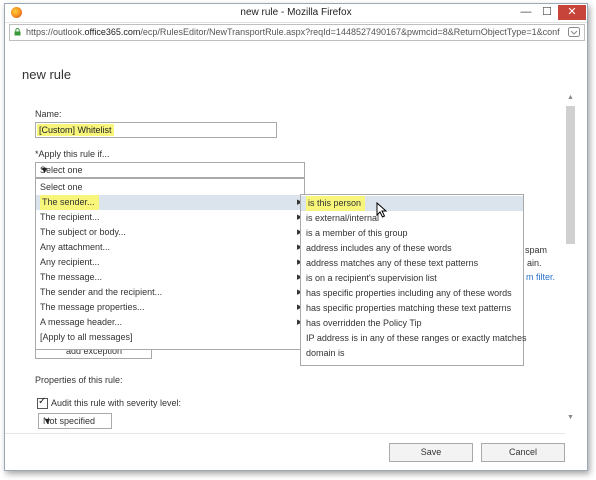 Image resolution: width=596 pixels, height=480 pixels. Describe the element at coordinates (412, 233) in the screenshot. I see `submenu-item: is a member of this group` at that location.